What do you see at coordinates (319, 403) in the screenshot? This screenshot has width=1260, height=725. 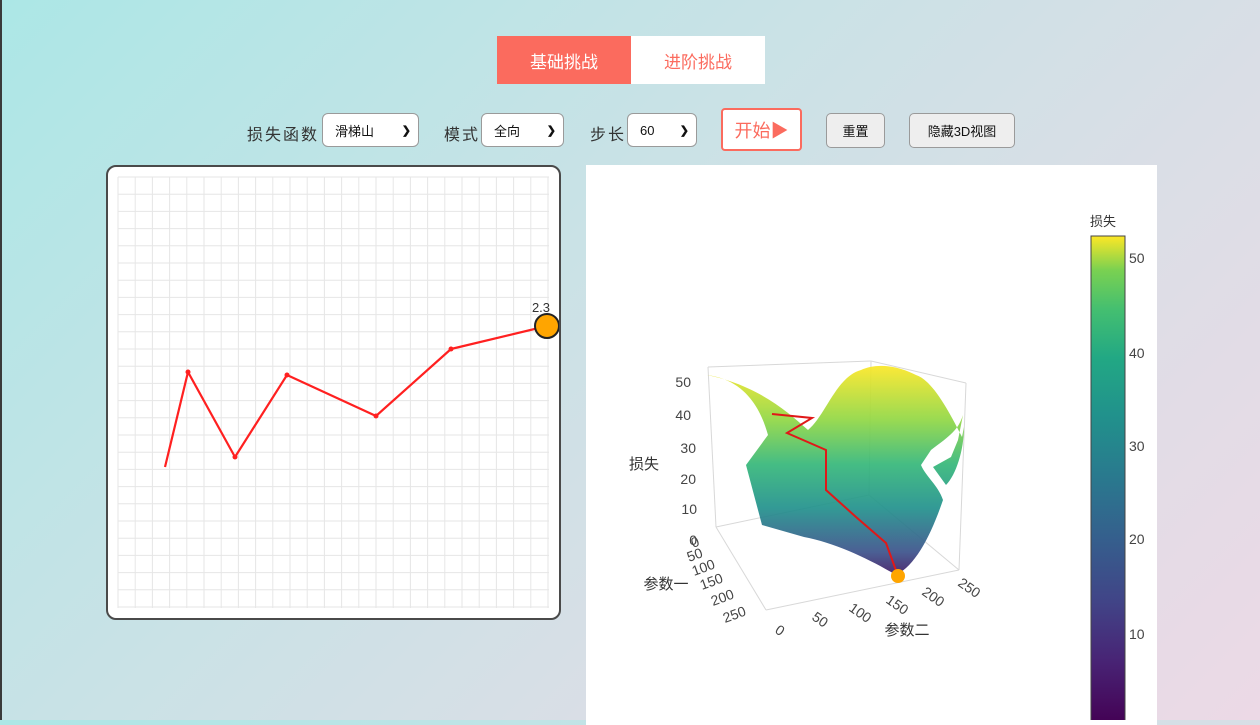 I see `path-markers` at bounding box center [319, 403].